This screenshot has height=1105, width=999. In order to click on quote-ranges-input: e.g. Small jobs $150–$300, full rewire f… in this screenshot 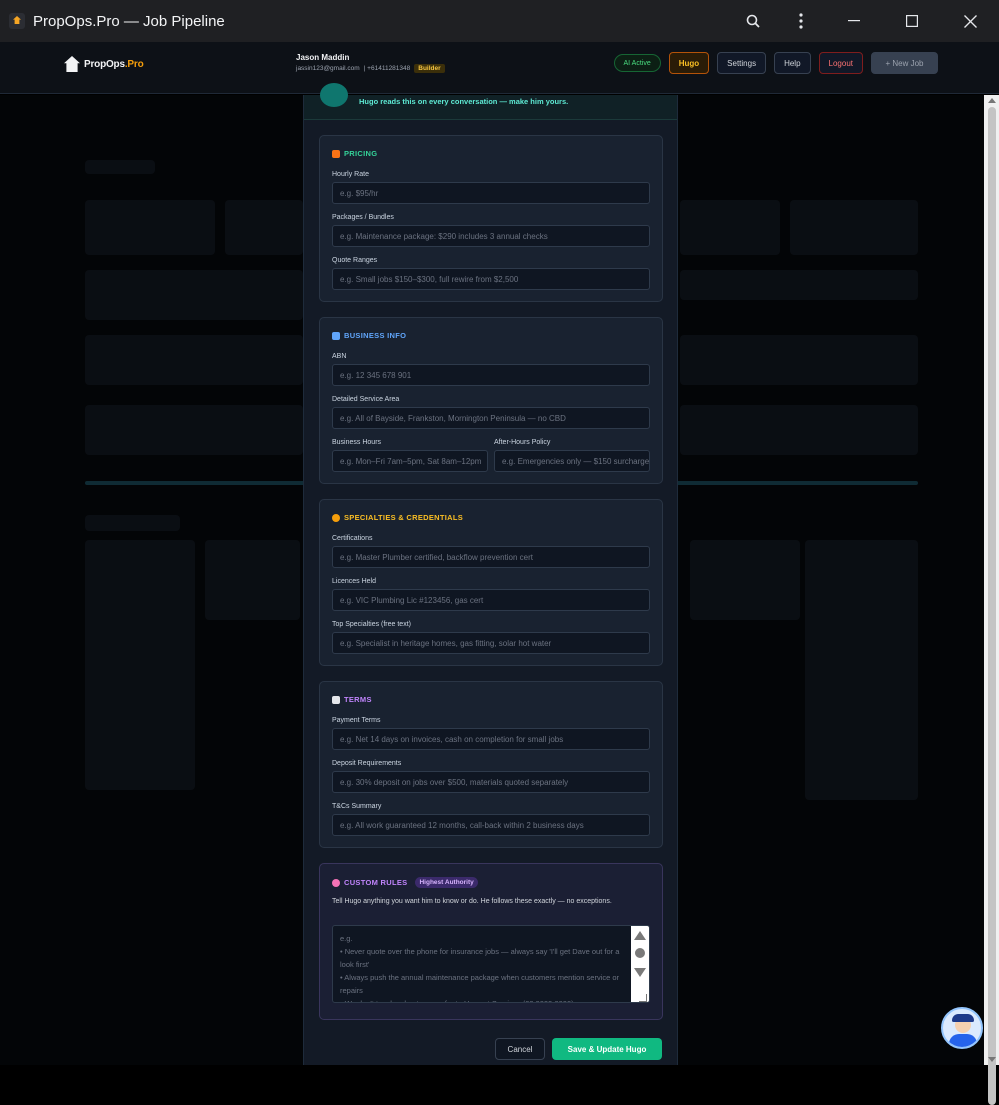, I will do `click(491, 279)`.